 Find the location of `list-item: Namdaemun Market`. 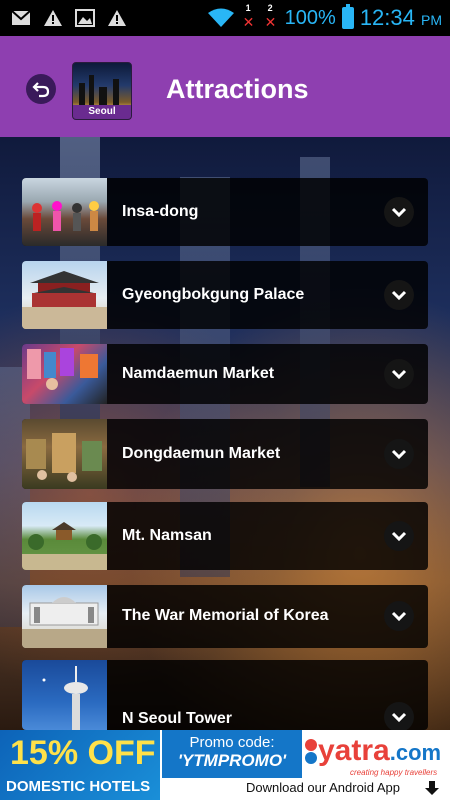

list-item: Namdaemun Market is located at coordinates (225, 374).